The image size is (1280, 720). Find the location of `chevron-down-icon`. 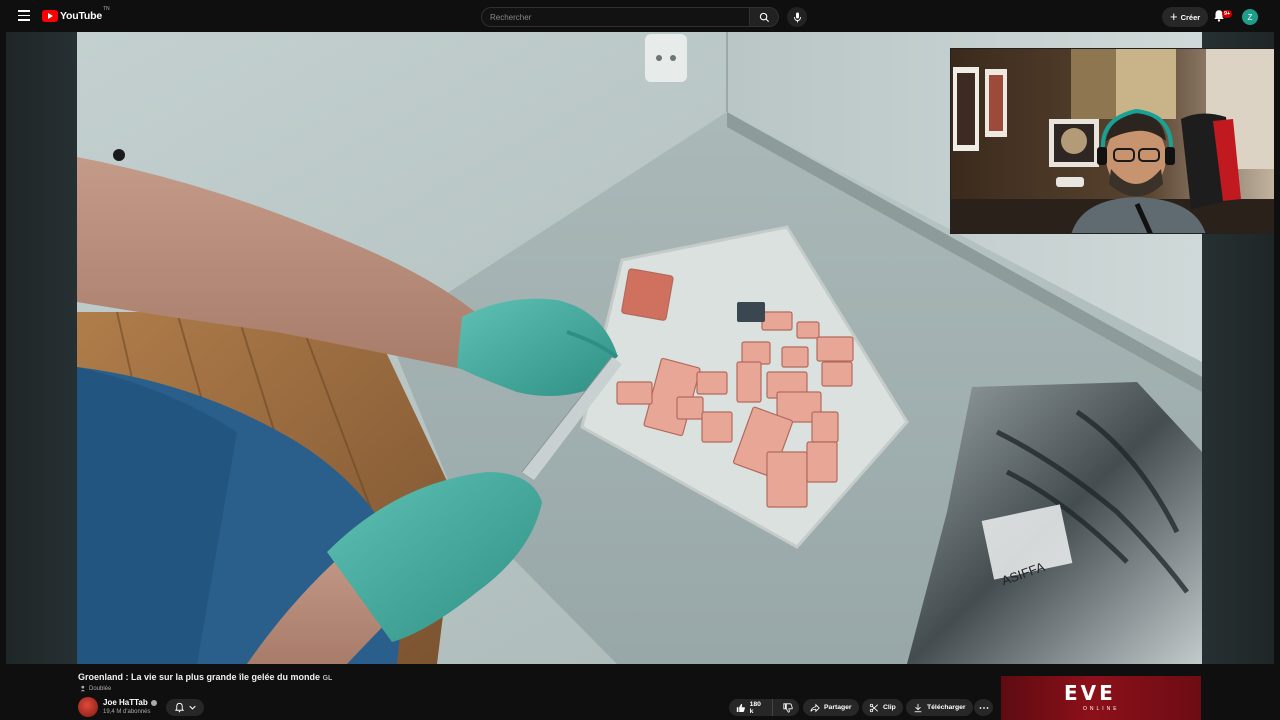

chevron-down-icon is located at coordinates (192, 707).